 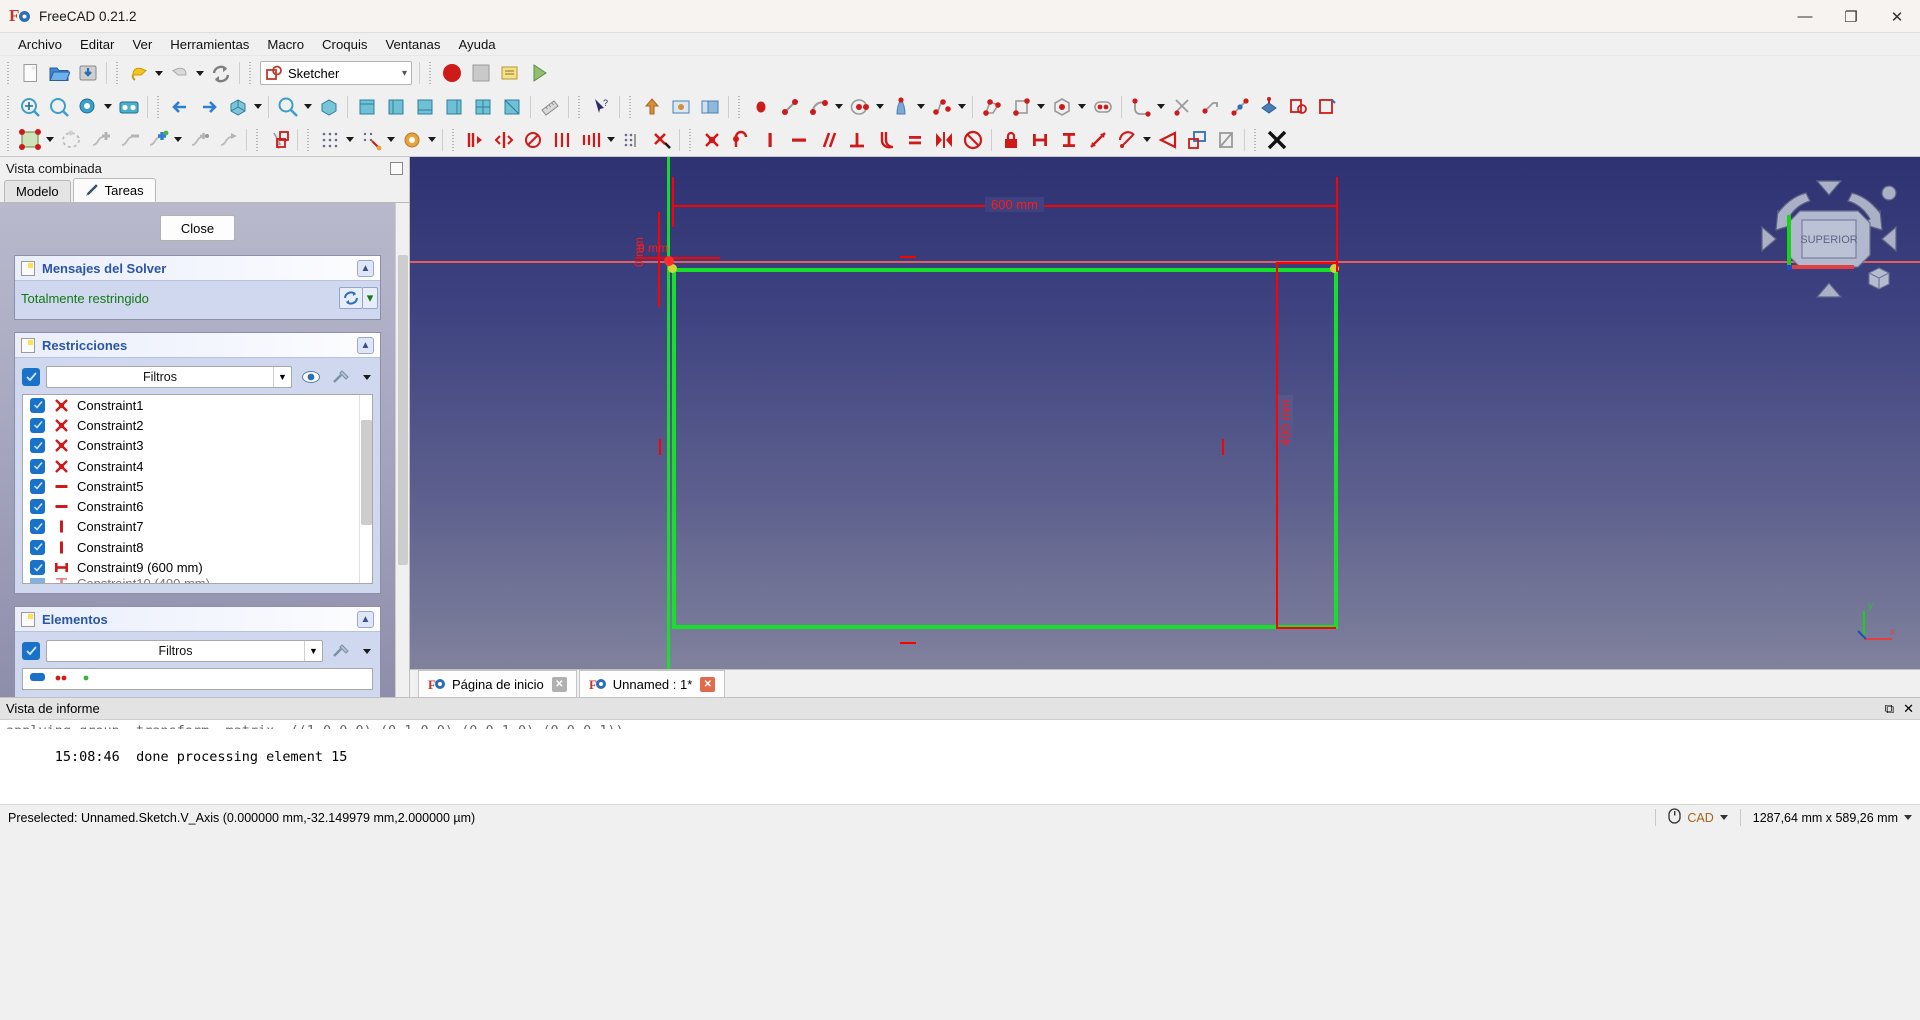 What do you see at coordinates (1097, 139) in the screenshot?
I see `distance-constraint-icon` at bounding box center [1097, 139].